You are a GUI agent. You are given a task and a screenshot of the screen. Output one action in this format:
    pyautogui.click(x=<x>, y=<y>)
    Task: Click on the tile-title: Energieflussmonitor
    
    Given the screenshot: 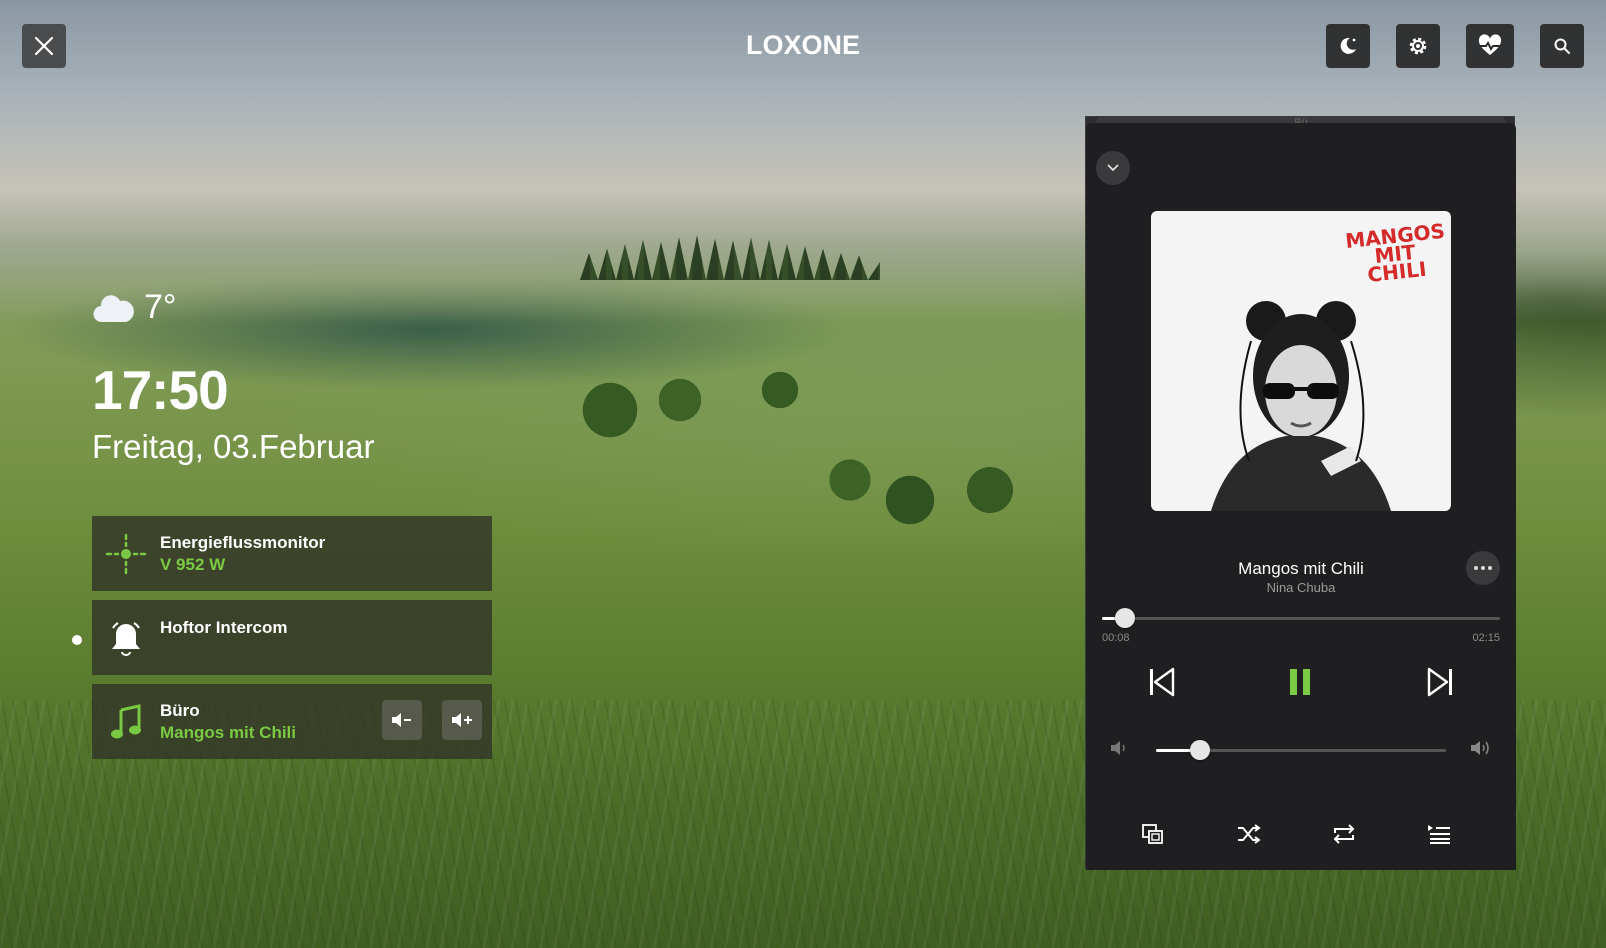 What is the action you would take?
    pyautogui.click(x=243, y=542)
    